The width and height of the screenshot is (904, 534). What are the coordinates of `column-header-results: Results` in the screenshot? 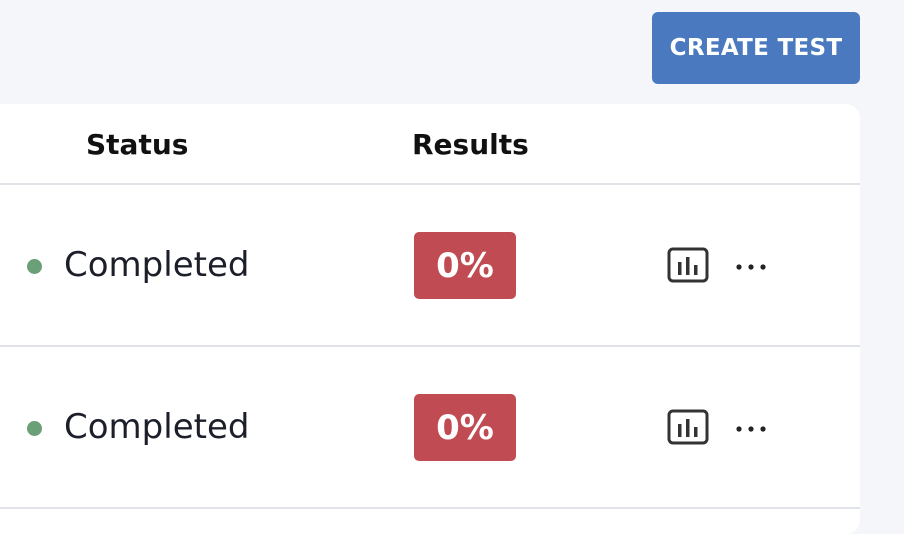 It's located at (470, 144).